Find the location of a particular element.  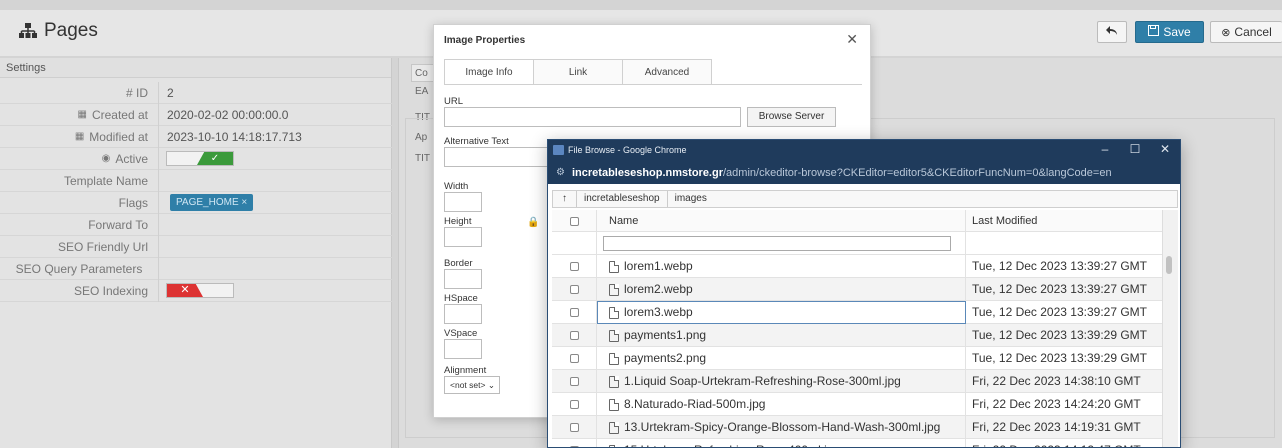

back-button is located at coordinates (1112, 32).